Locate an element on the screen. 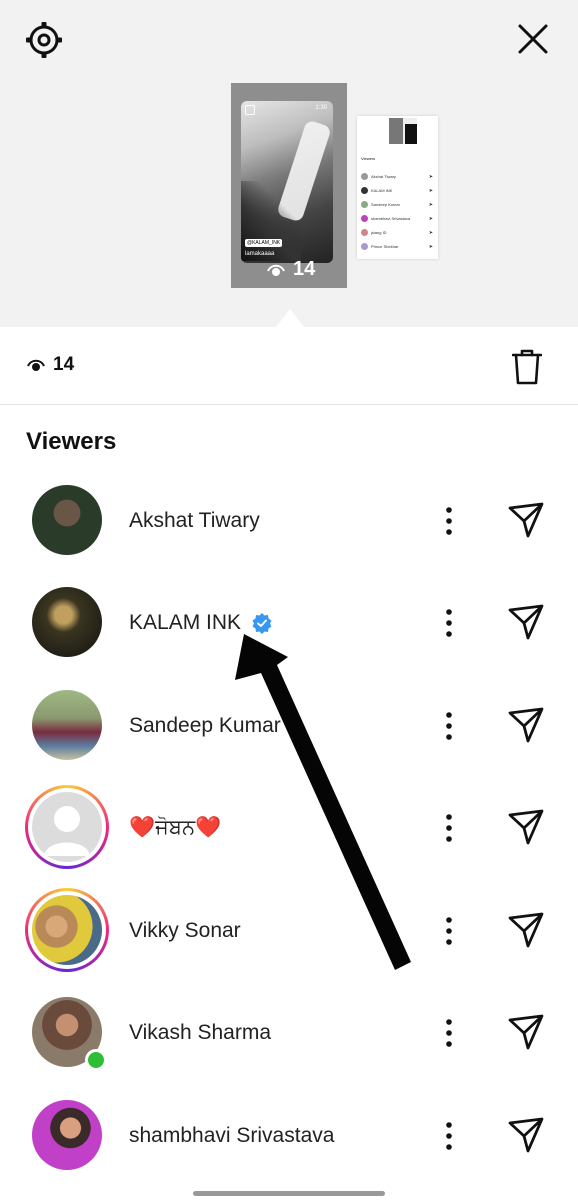 The height and width of the screenshot is (1200, 578). home-indicator is located at coordinates (289, 1193).